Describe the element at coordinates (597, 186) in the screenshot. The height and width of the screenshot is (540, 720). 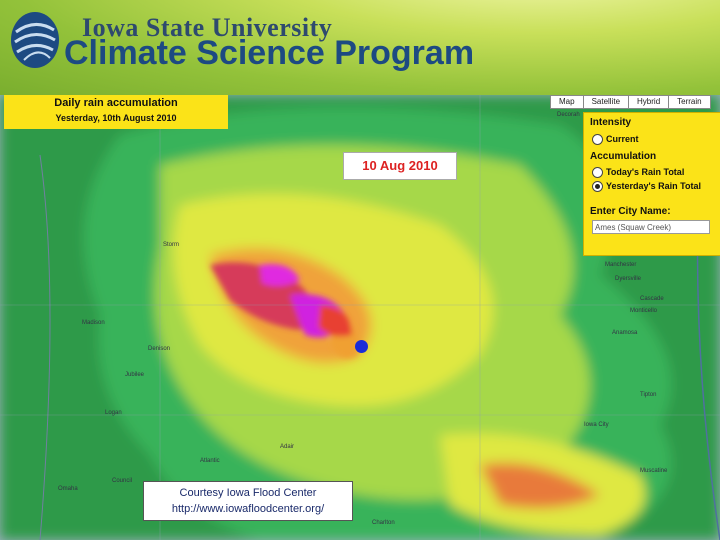
I see `yesterday-total-radio` at that location.